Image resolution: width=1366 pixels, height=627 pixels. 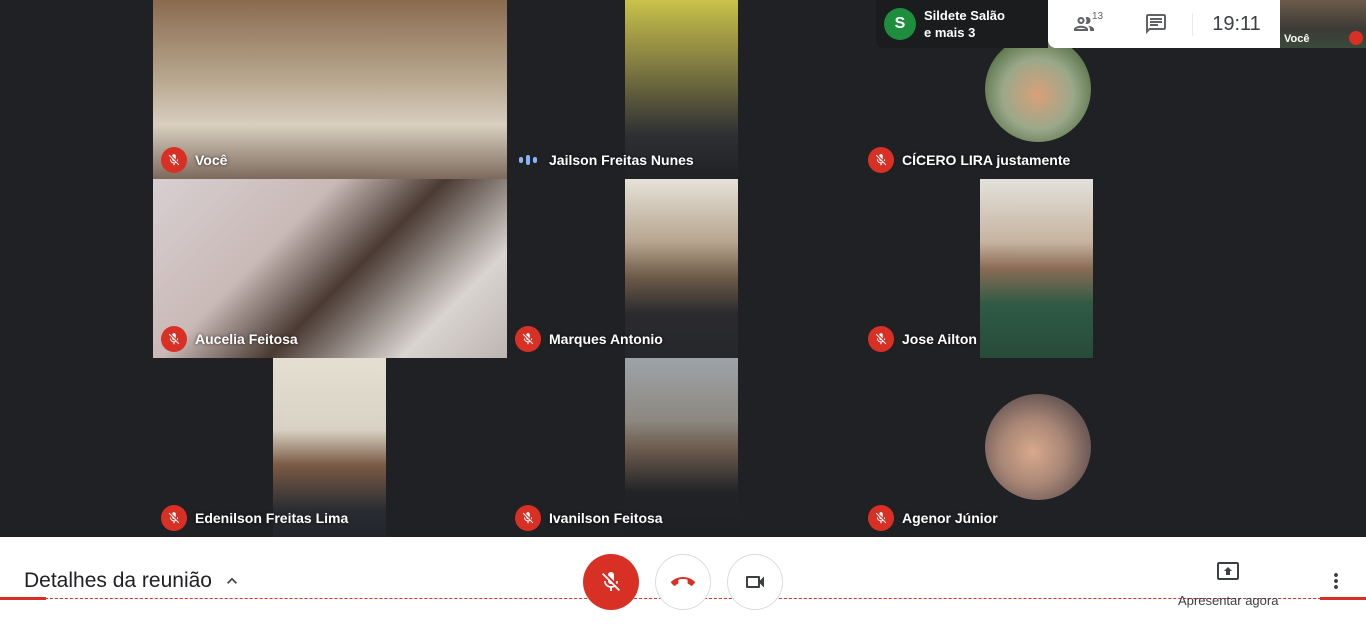 I want to click on meeting-topbar: 13 19:11, so click(x=1164, y=24).